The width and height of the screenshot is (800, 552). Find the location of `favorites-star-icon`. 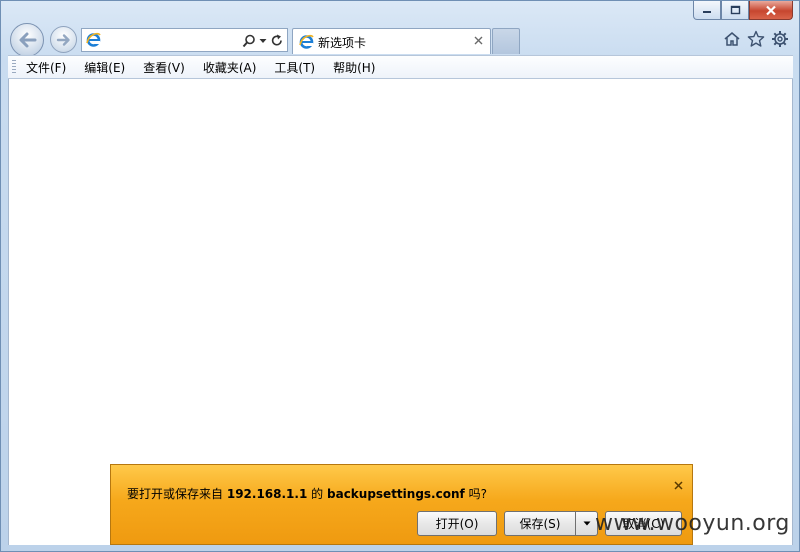

favorites-star-icon is located at coordinates (756, 38).